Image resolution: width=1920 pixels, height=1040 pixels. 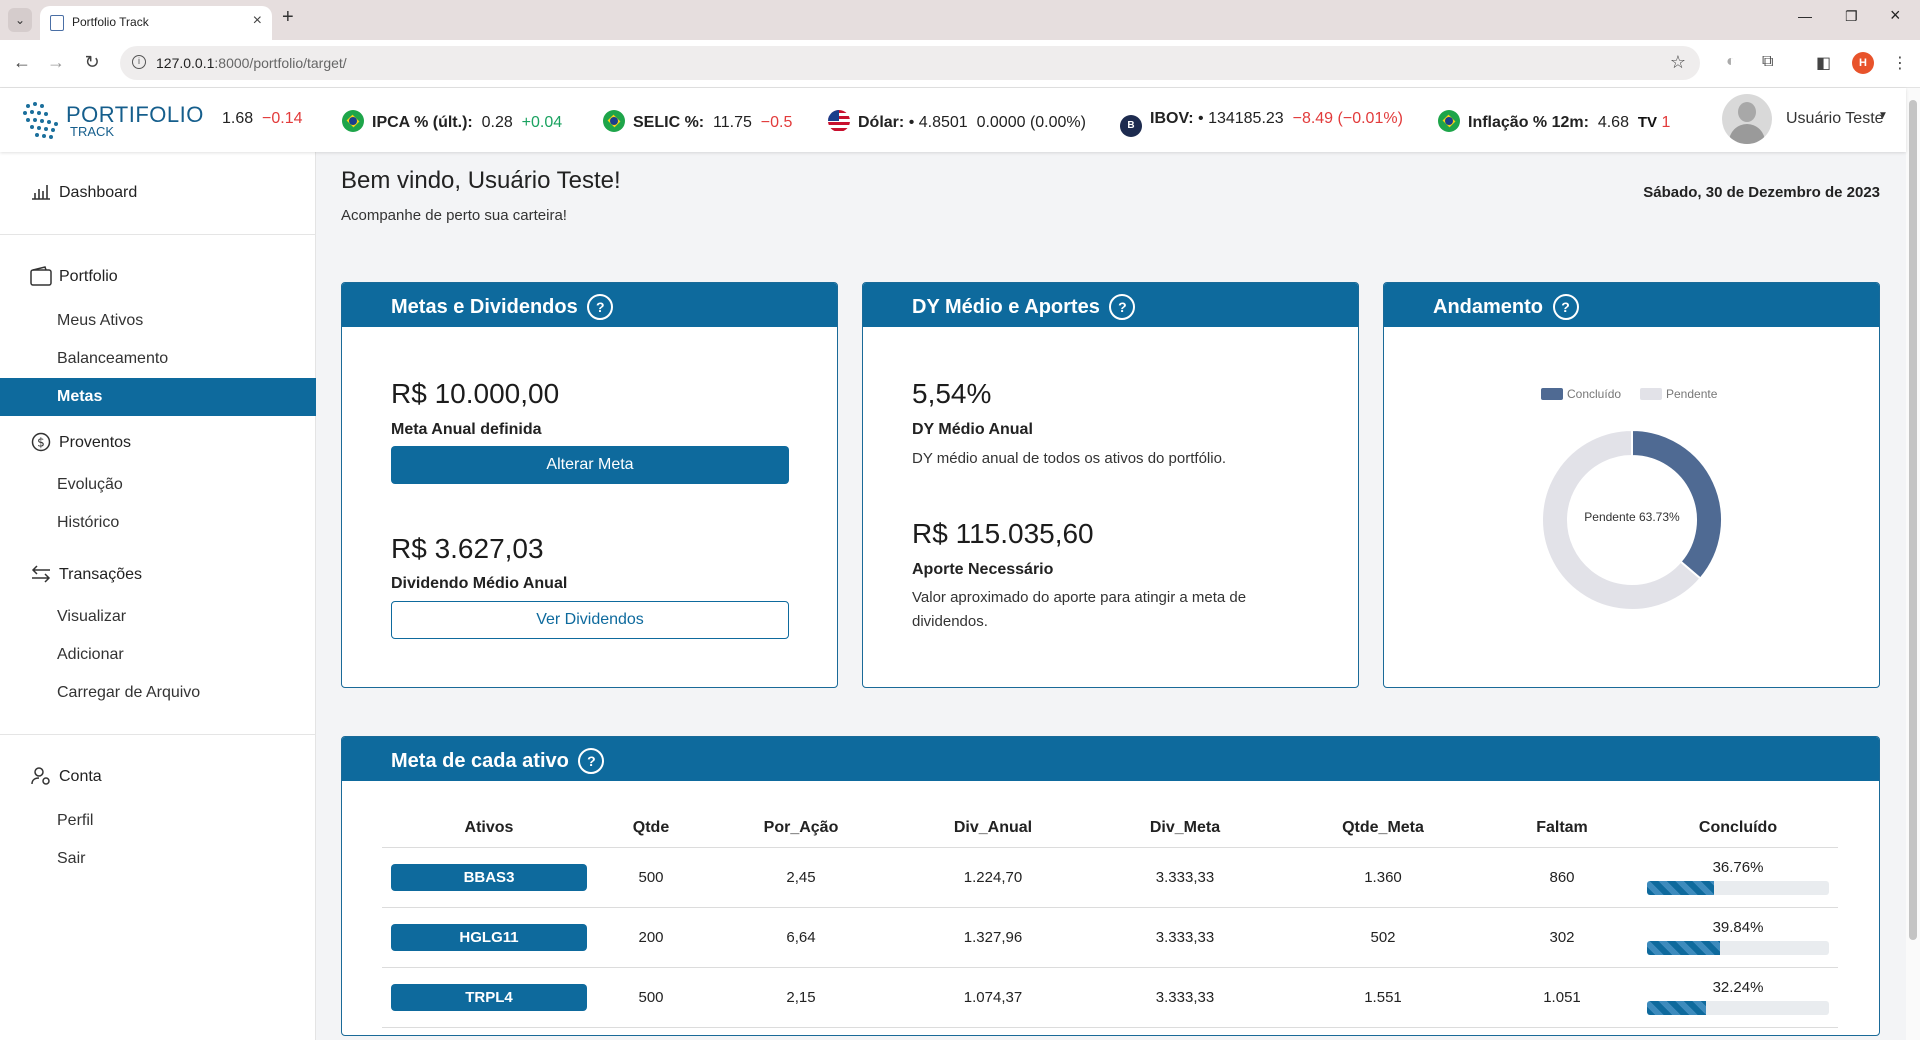 I want to click on ticker-item: 1.68 −0.14, so click(x=262, y=118).